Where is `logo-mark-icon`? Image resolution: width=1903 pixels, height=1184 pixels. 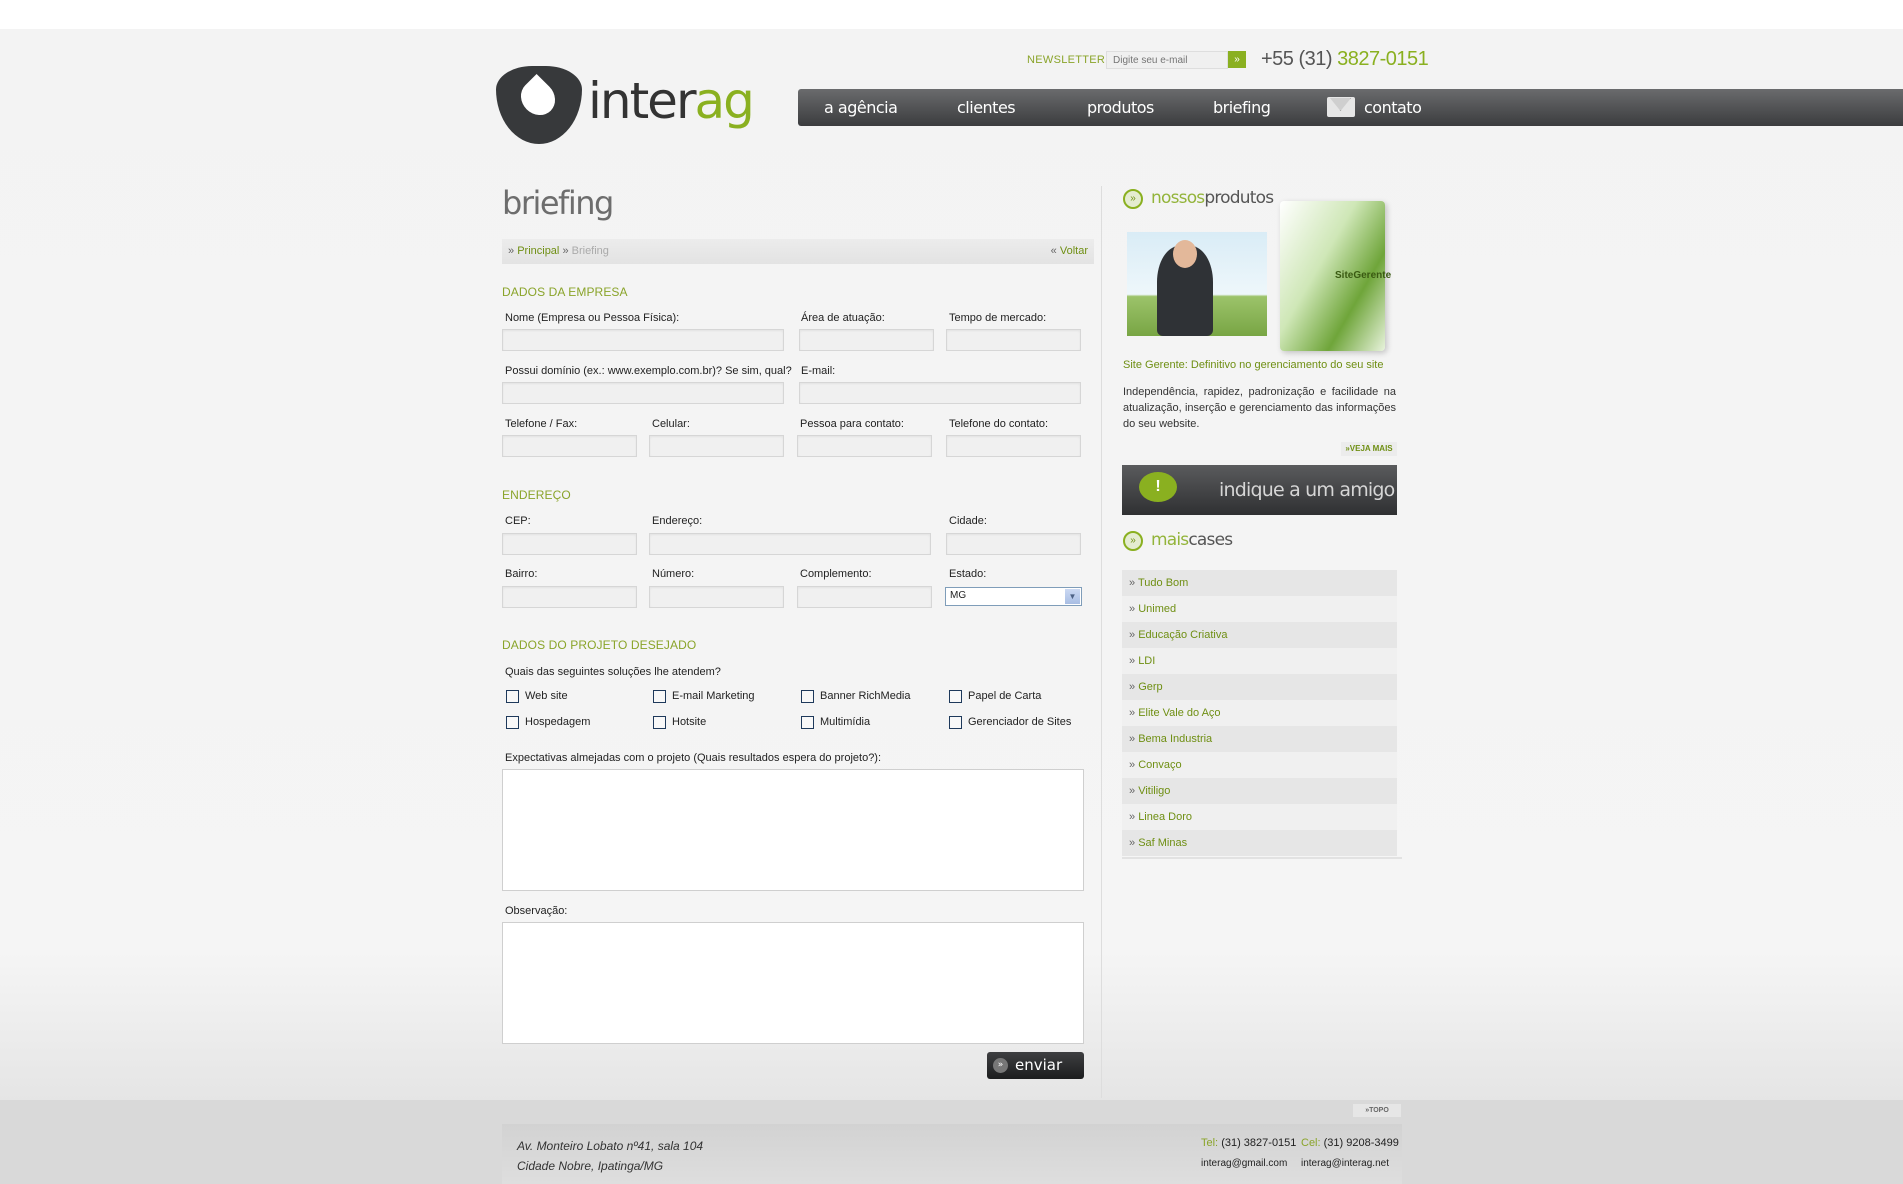
logo-mark-icon is located at coordinates (539, 105).